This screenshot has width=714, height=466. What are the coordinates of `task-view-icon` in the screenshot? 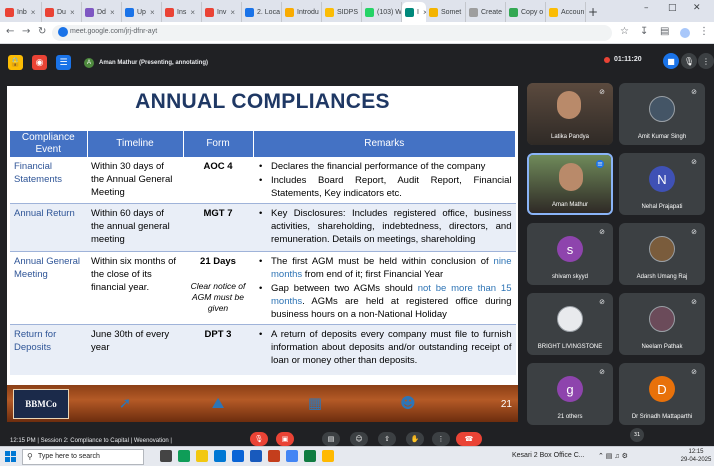 It's located at (166, 456).